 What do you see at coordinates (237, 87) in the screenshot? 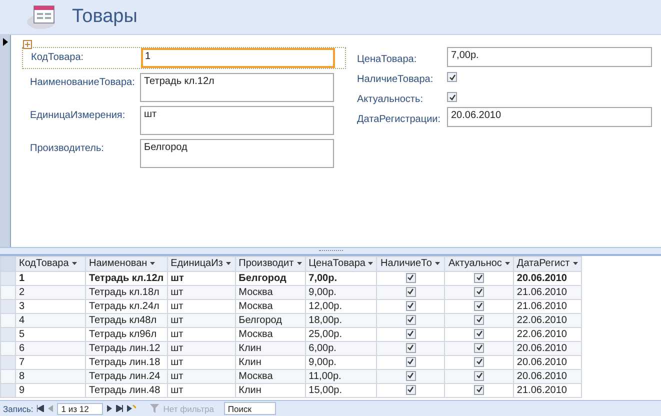
I see `input-field: Тетрадь кл.12л` at bounding box center [237, 87].